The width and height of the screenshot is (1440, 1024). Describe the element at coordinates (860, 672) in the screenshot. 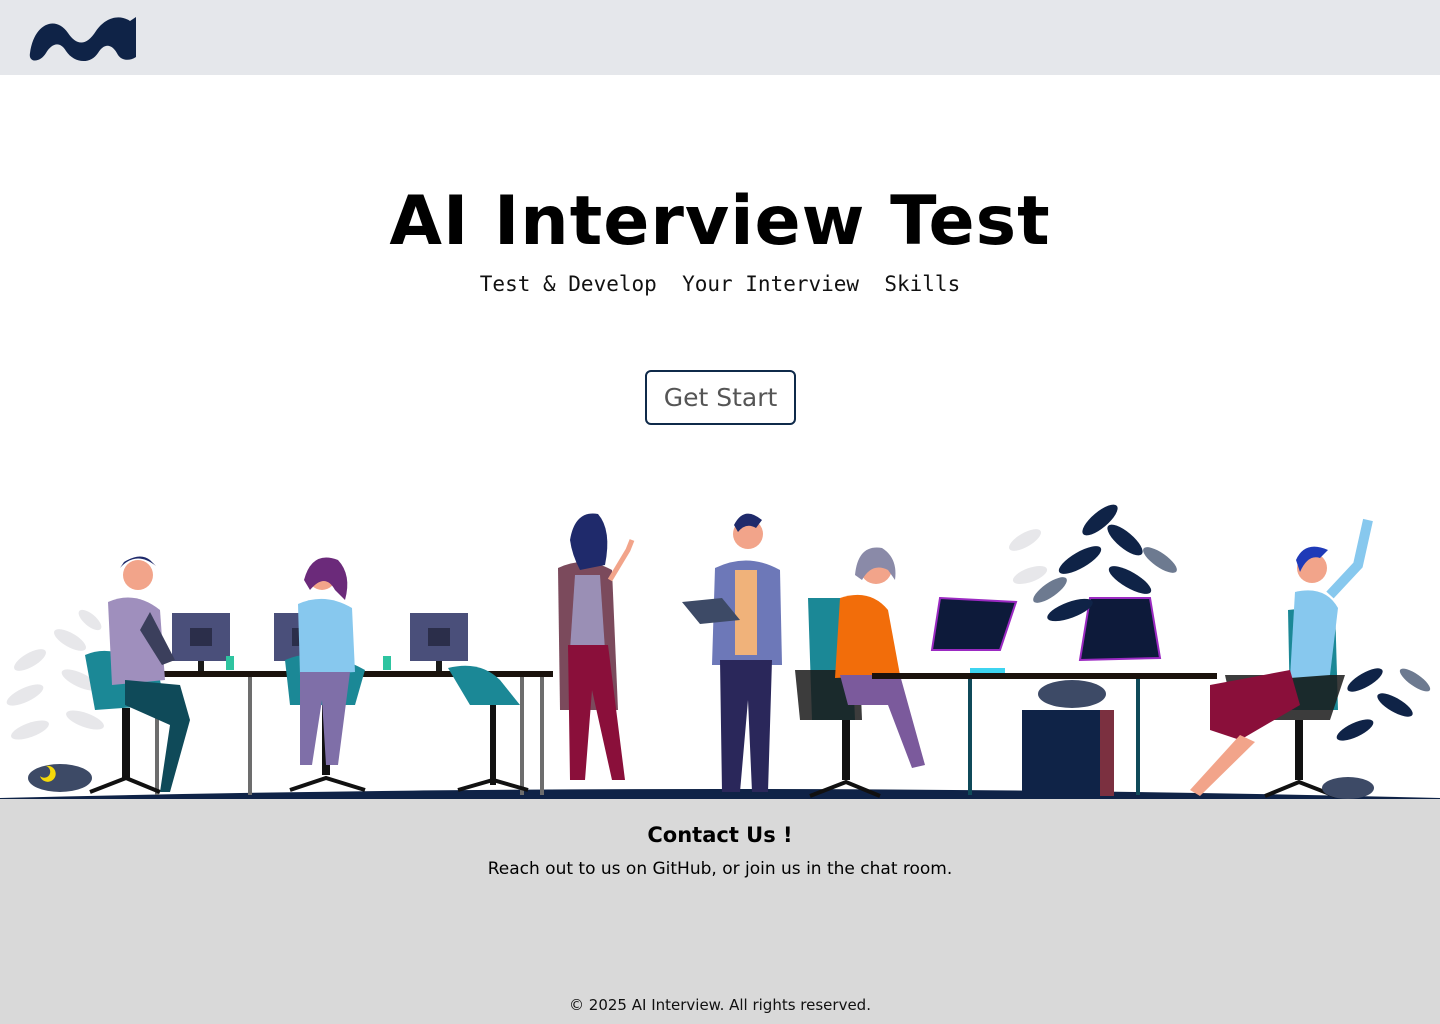

I see `person-seated-orange-icon` at that location.